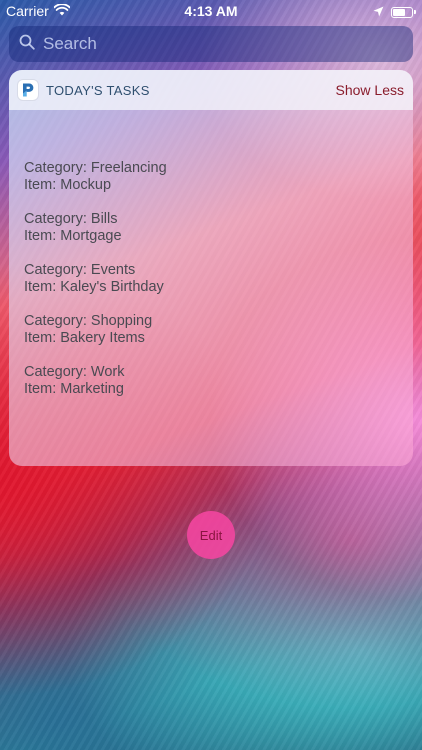  Describe the element at coordinates (88, 321) in the screenshot. I see `task-category: Category: Shopping` at that location.